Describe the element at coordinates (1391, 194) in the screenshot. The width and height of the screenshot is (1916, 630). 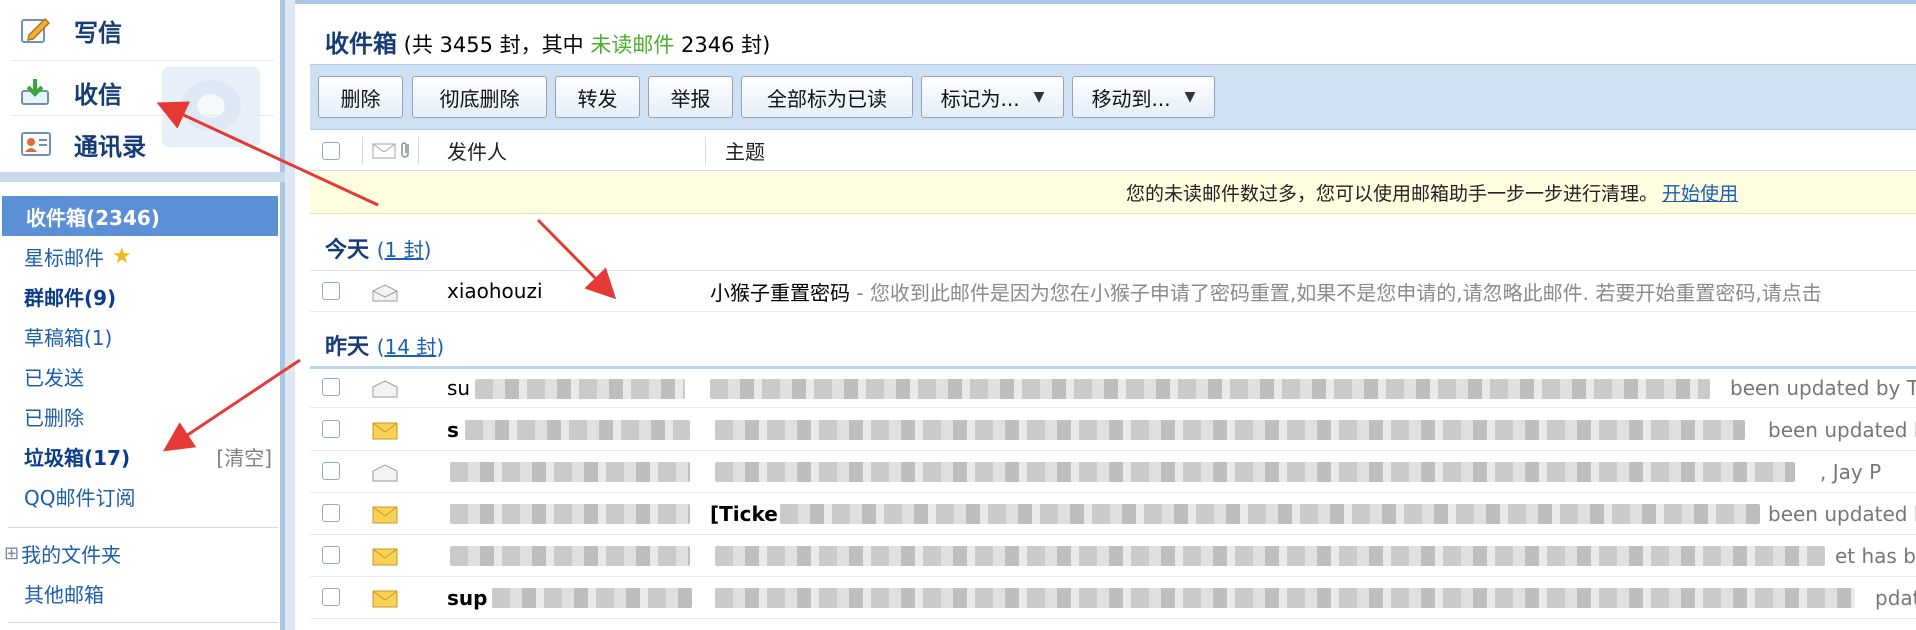
I see `notice-text: 您的未读邮件数过多，您可以使用邮箱助手一步一步进行清理。` at that location.